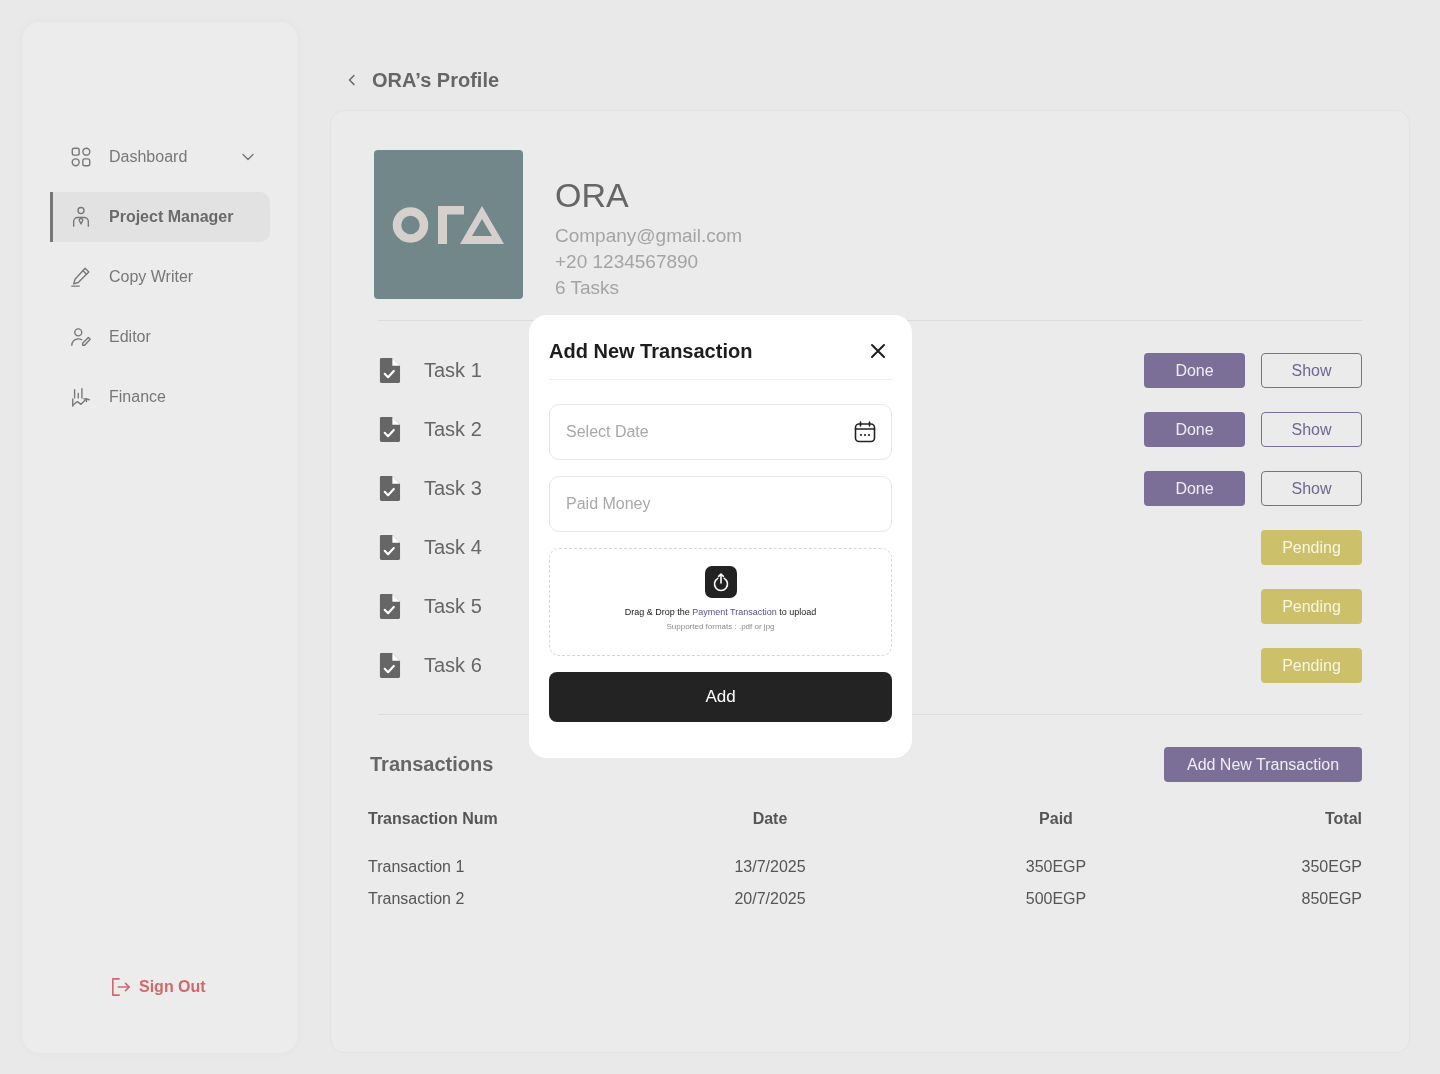 This screenshot has width=1440, height=1074. What do you see at coordinates (720, 627) in the screenshot?
I see `supported-formats-text: Supported formats : .pdf or jpg` at bounding box center [720, 627].